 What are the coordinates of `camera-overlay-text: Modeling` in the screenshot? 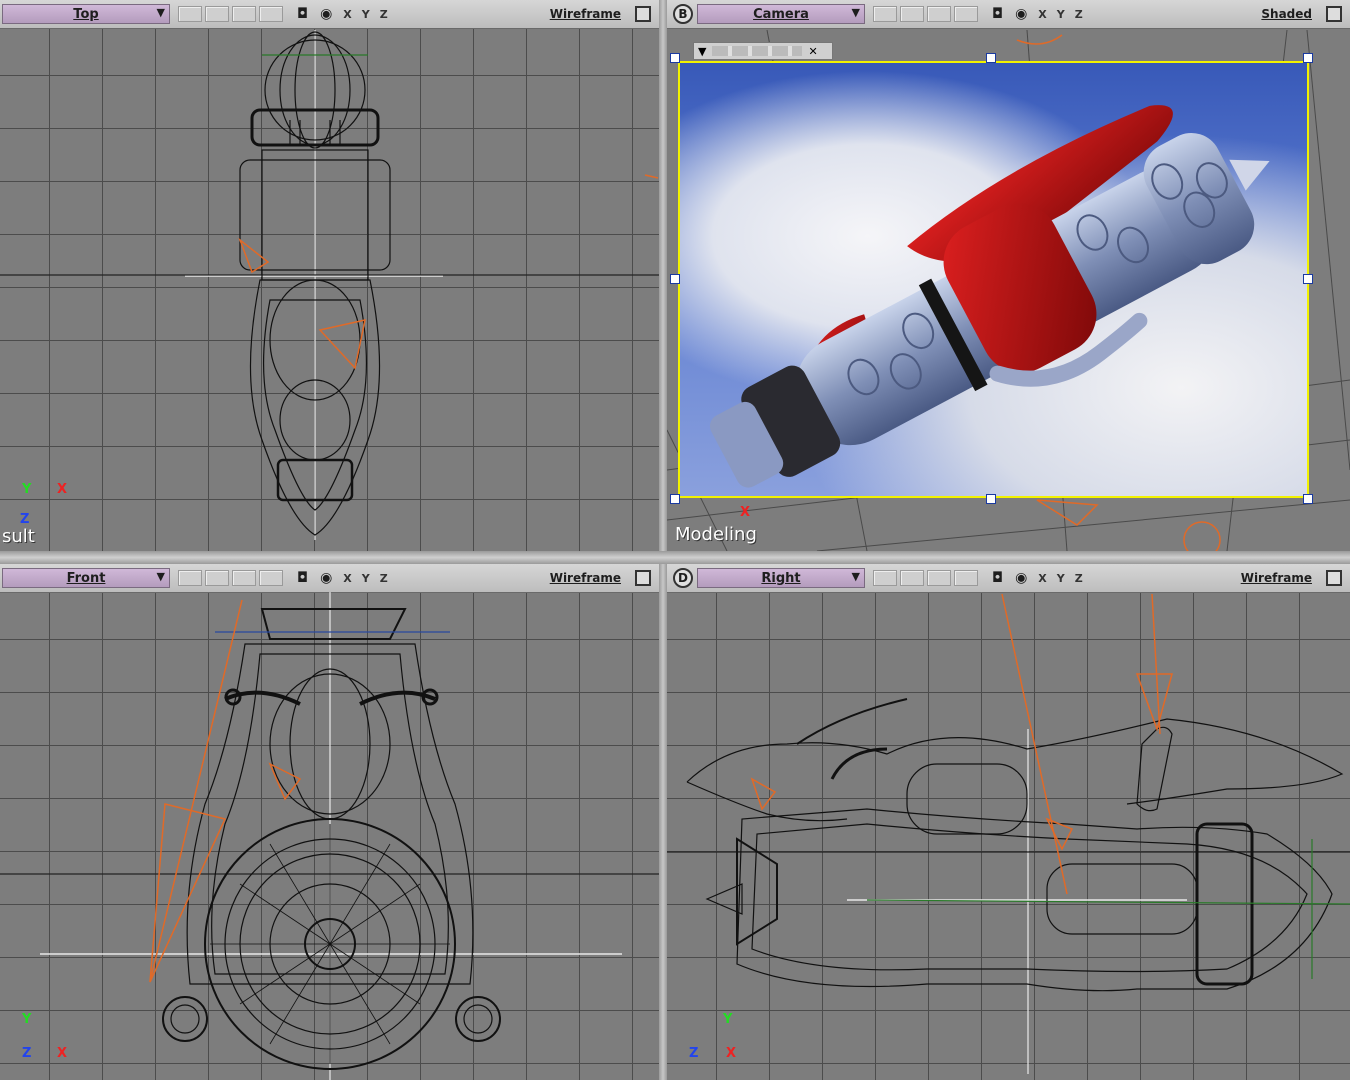 It's located at (716, 534).